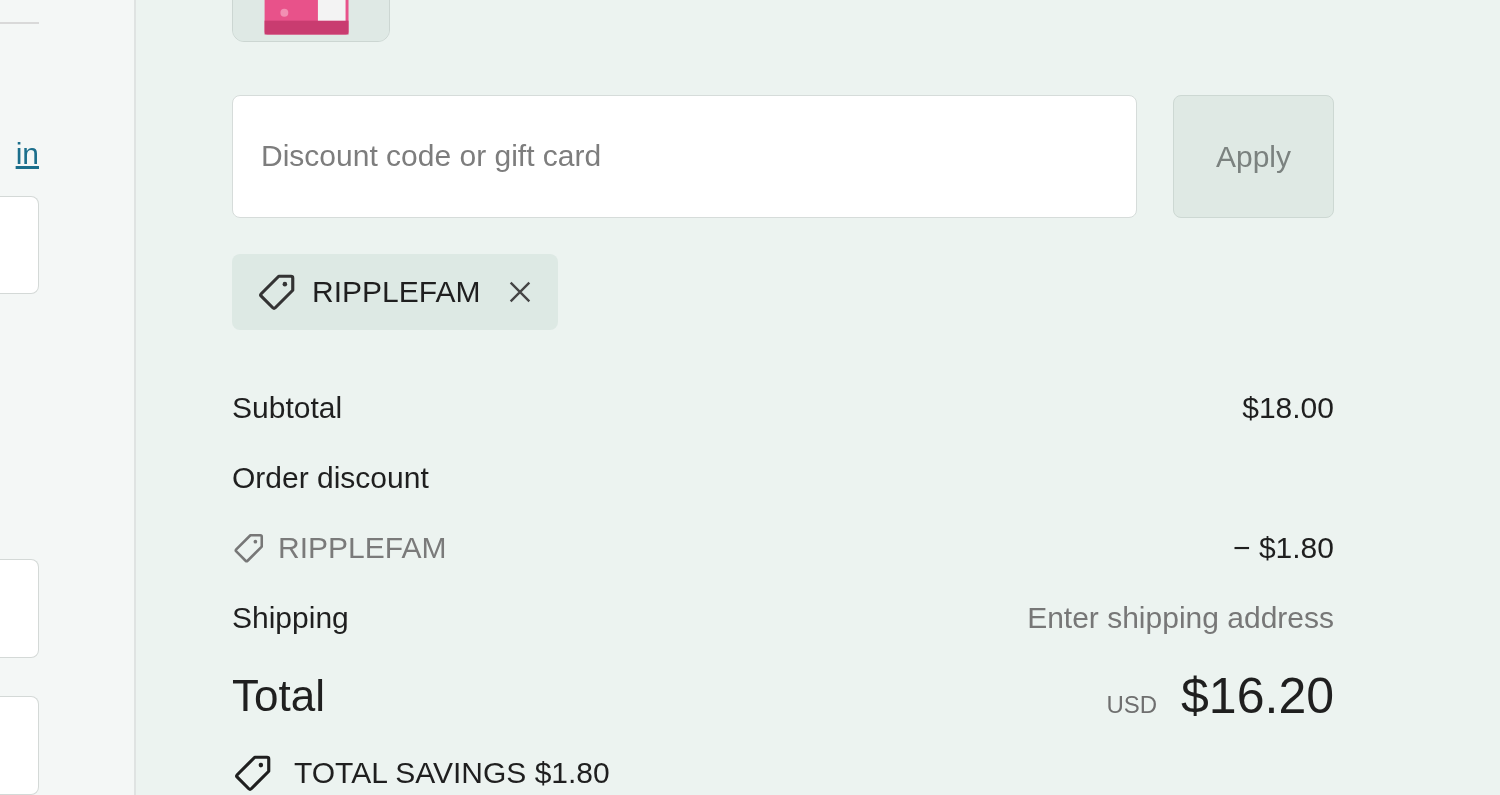  I want to click on summary-value: − $1.80, so click(1283, 548).